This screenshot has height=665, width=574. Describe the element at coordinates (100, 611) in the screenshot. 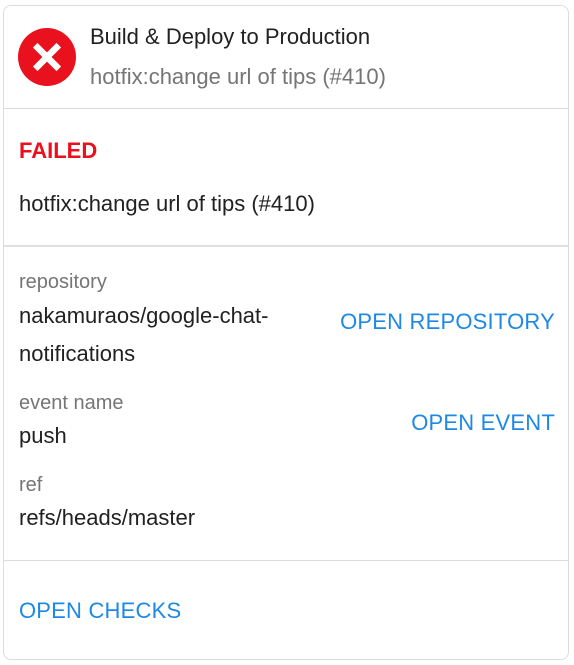

I see `open-checks-button: OPEN CHECKS` at that location.